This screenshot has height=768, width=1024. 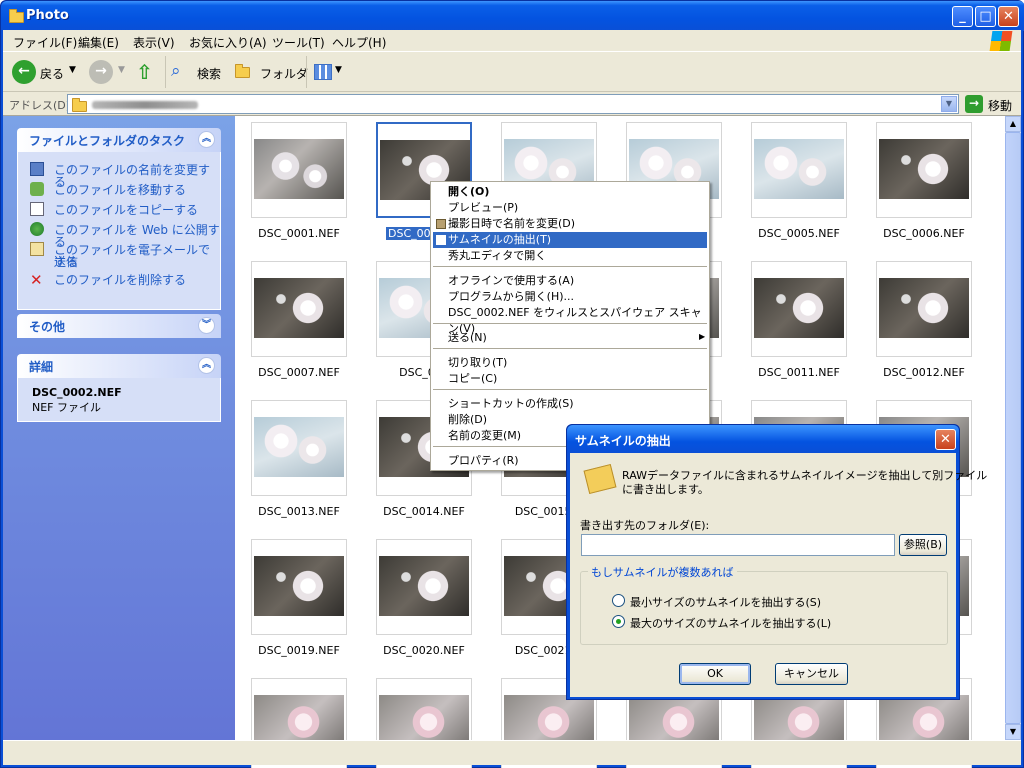 I want to click on radio-min-size, so click(x=618, y=600).